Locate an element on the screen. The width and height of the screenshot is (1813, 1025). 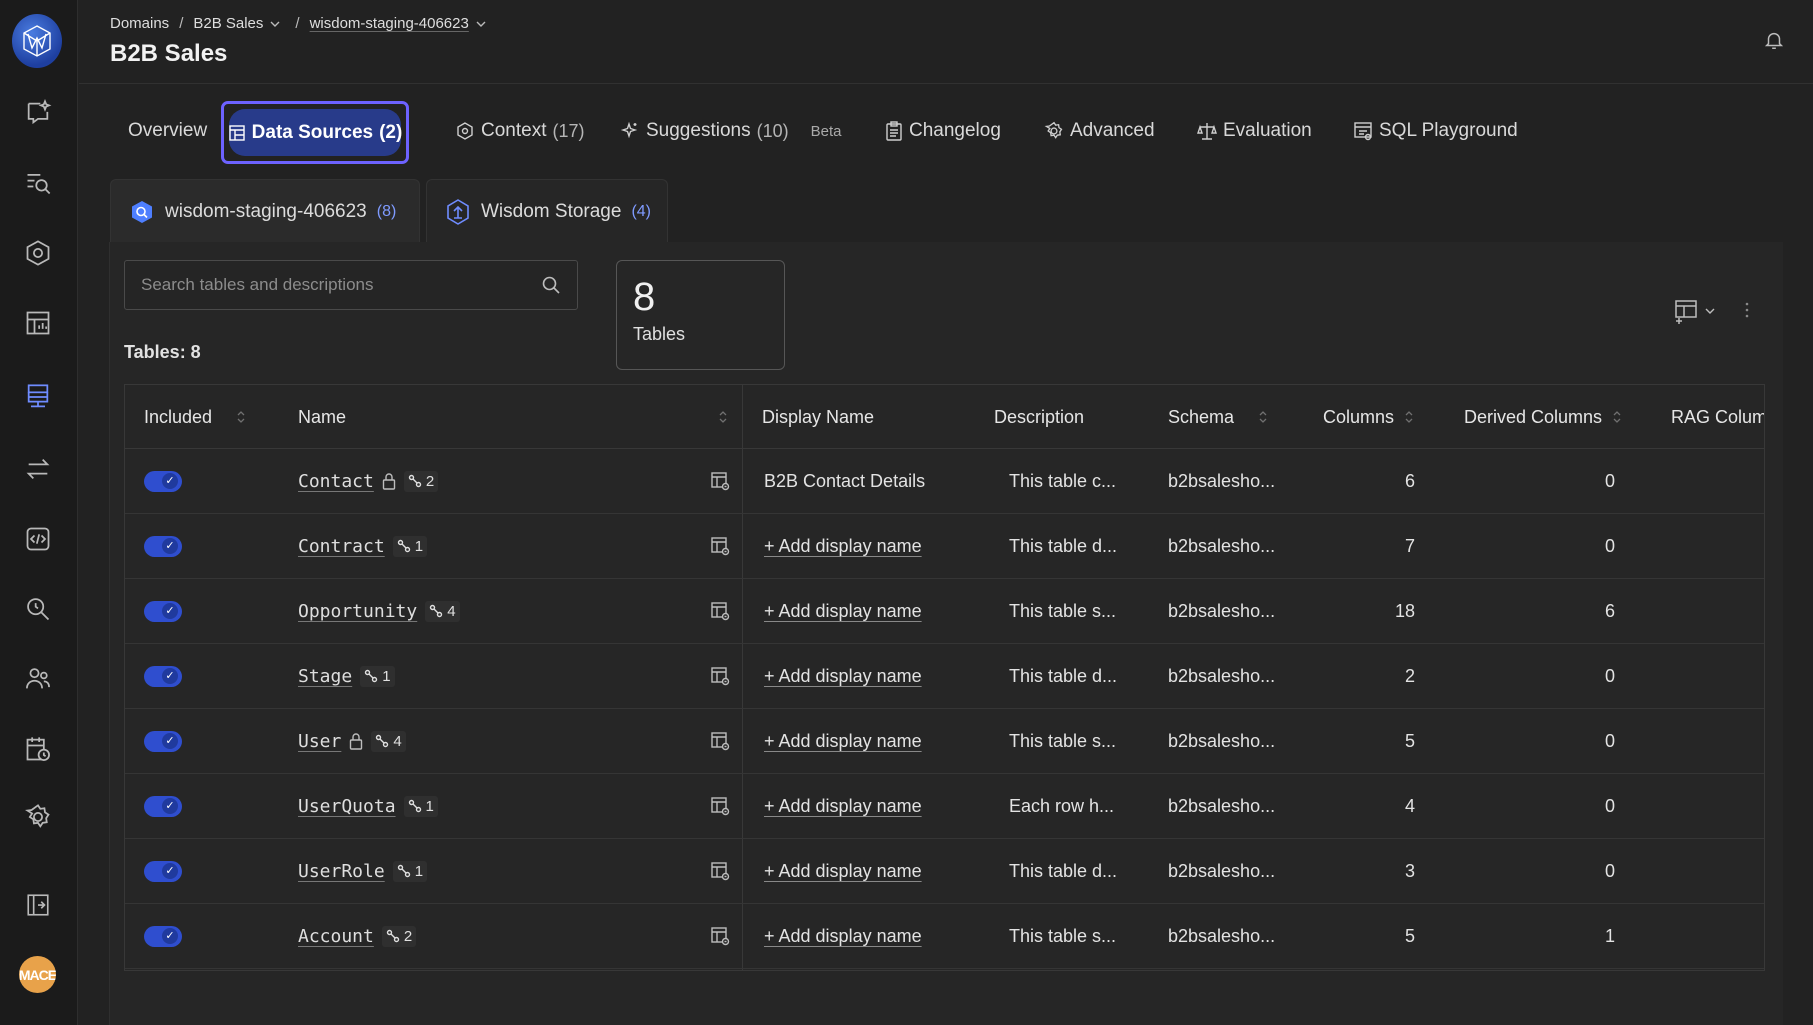
schedule-icon is located at coordinates (38, 749).